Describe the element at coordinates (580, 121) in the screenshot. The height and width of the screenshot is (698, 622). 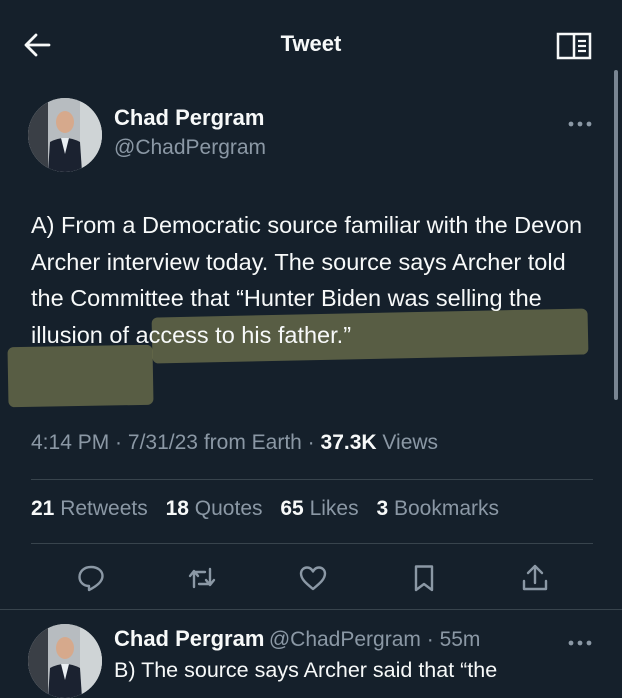
I see `more-icon` at that location.